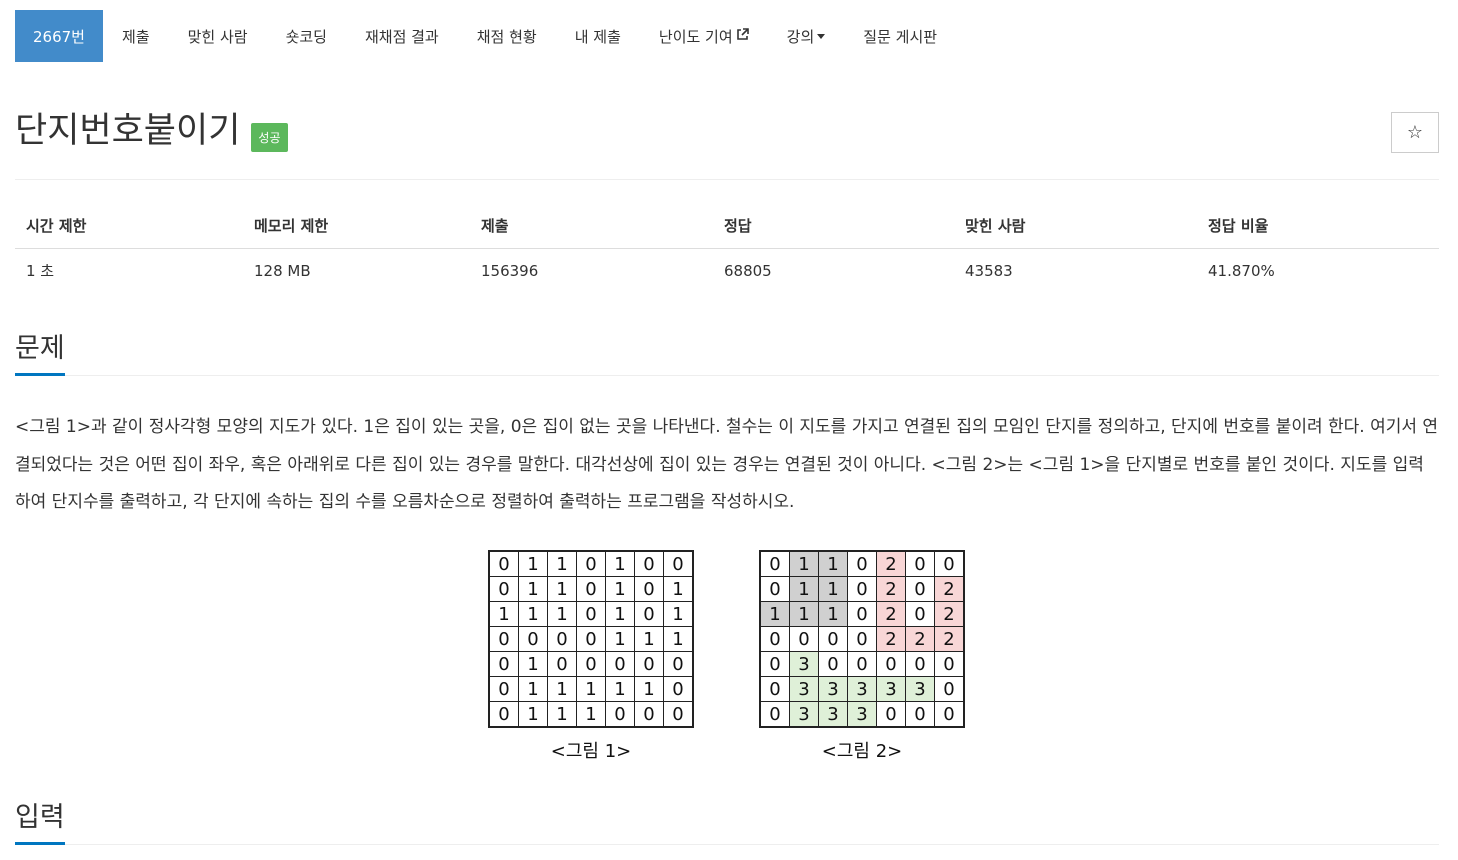 Image resolution: width=1458 pixels, height=860 pixels. Describe the element at coordinates (151, 131) in the screenshot. I see `title-row: 단지번호붙이기 성공` at that location.